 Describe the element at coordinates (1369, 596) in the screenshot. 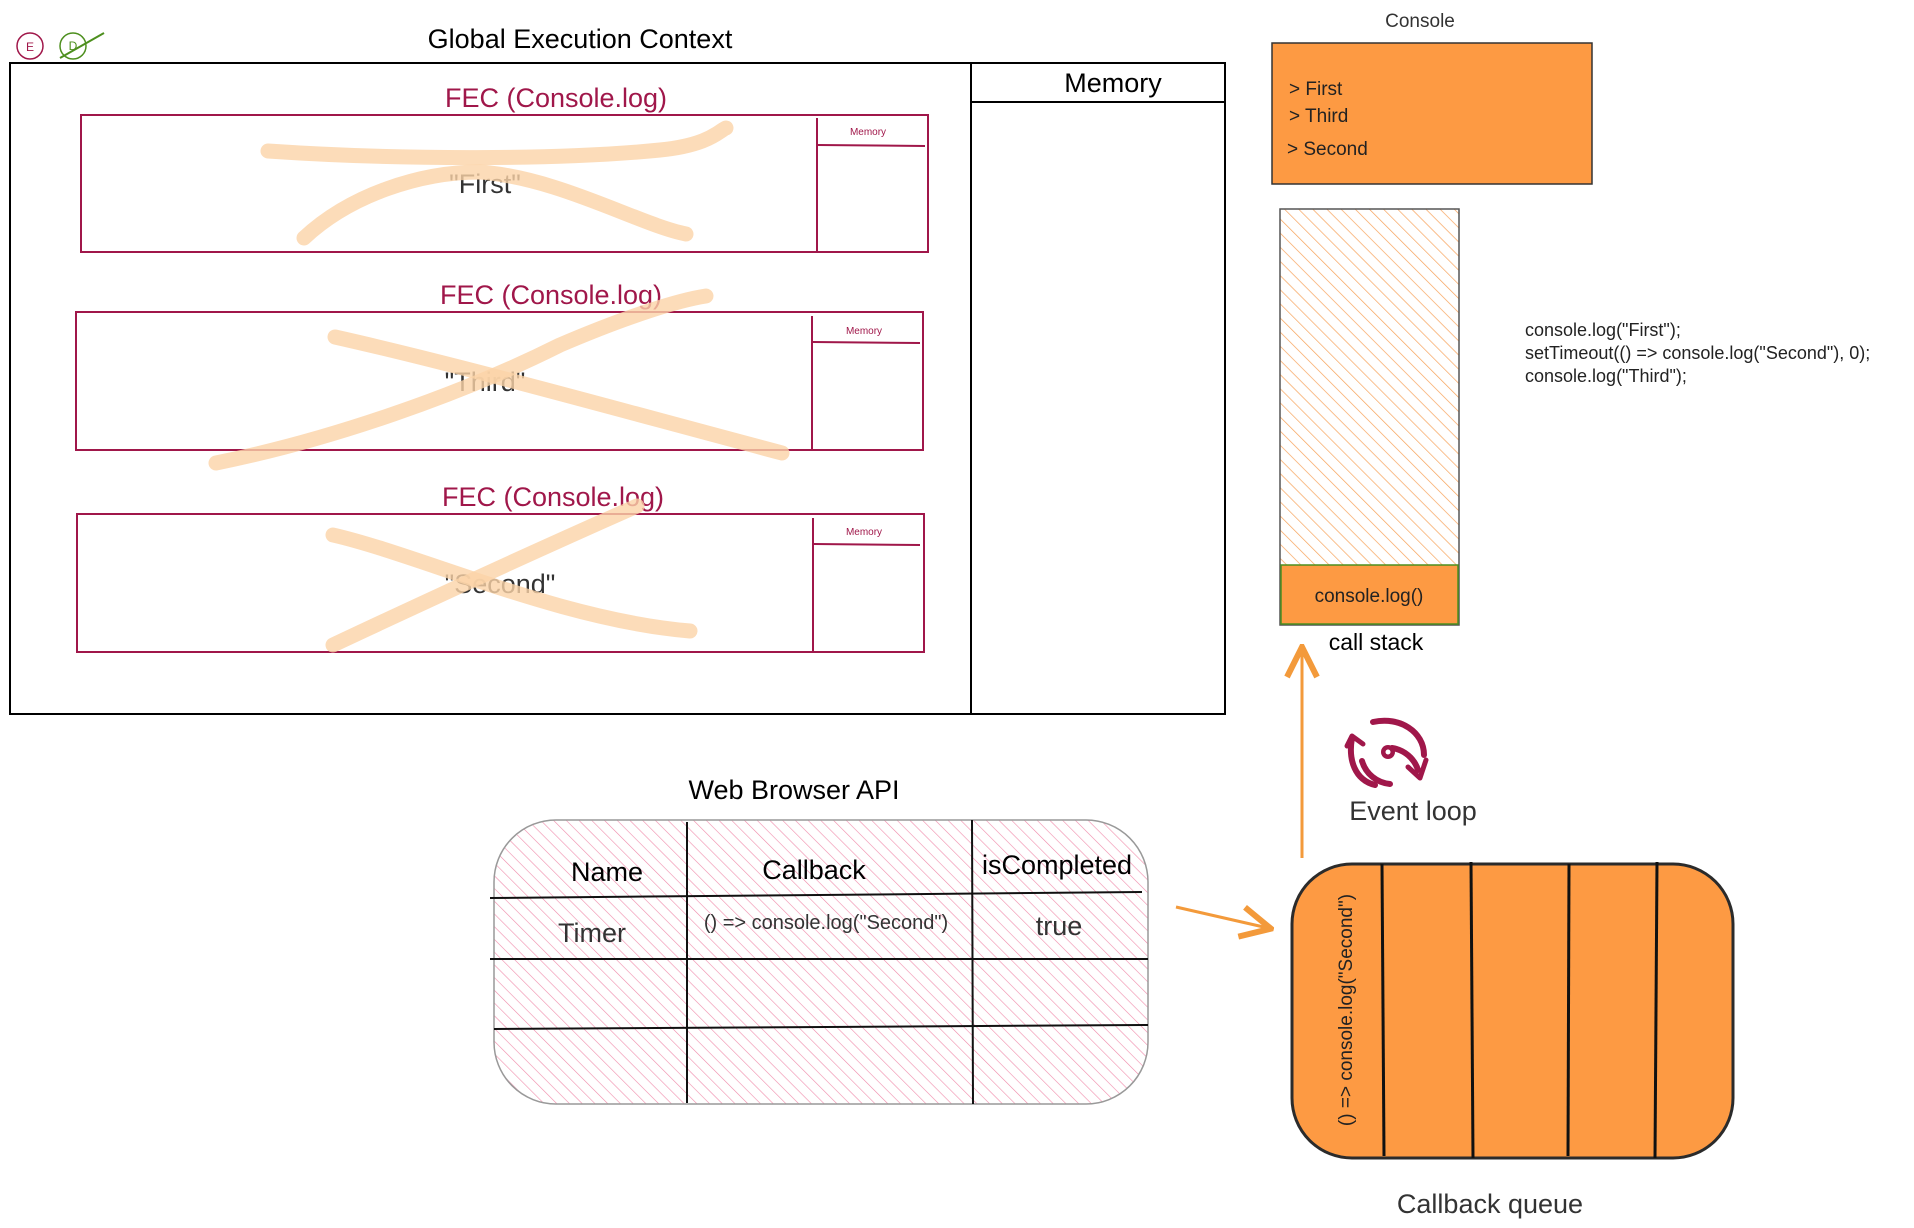

I see `call-stack-frame-label: console.log()` at that location.